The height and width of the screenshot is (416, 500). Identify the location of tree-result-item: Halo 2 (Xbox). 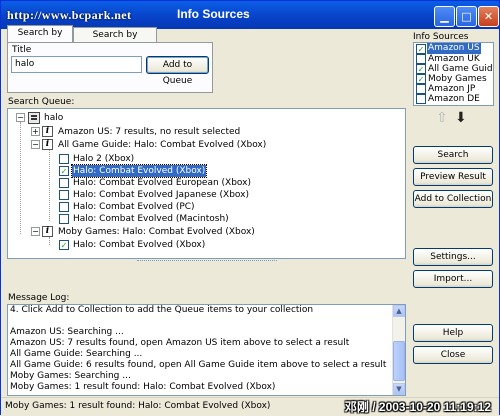
(103, 159).